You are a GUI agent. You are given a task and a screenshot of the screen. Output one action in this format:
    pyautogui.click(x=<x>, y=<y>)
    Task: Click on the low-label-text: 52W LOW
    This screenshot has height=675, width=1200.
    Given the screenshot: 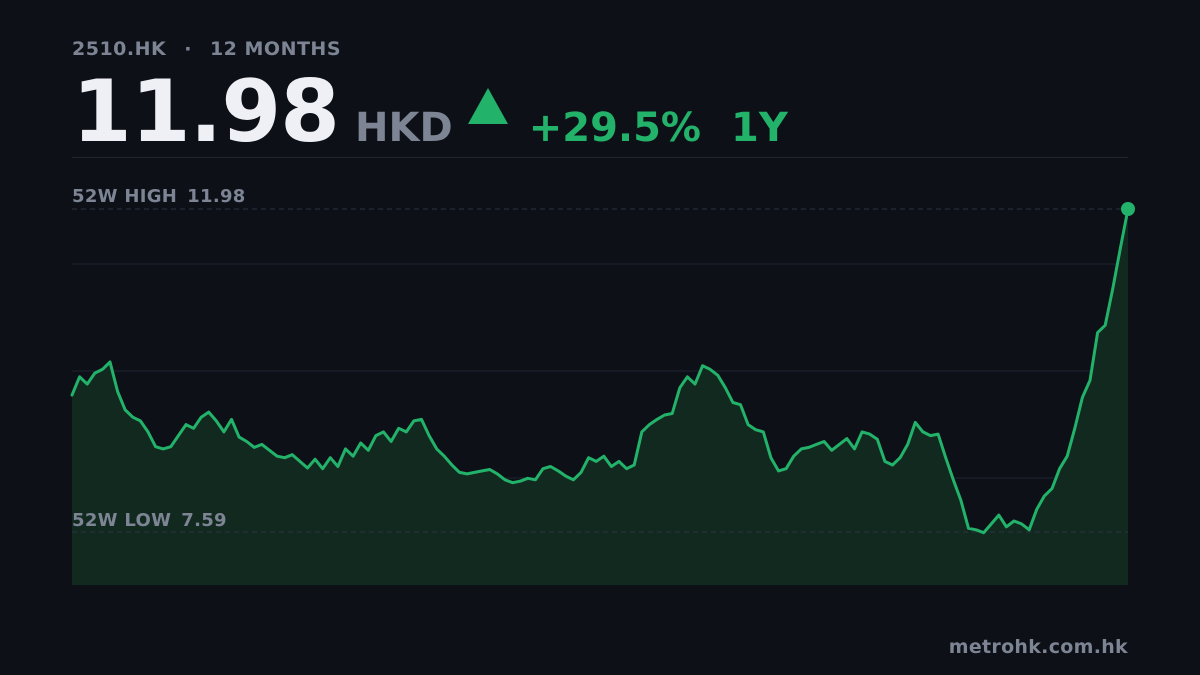 What is the action you would take?
    pyautogui.click(x=122, y=520)
    